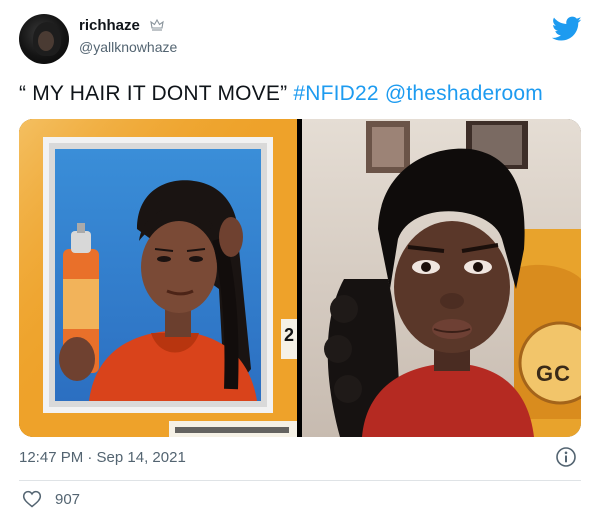 This screenshot has height=523, width=600. I want to click on tweet-timestamp: 12:47 PM · Sep 14, 2021, so click(102, 457).